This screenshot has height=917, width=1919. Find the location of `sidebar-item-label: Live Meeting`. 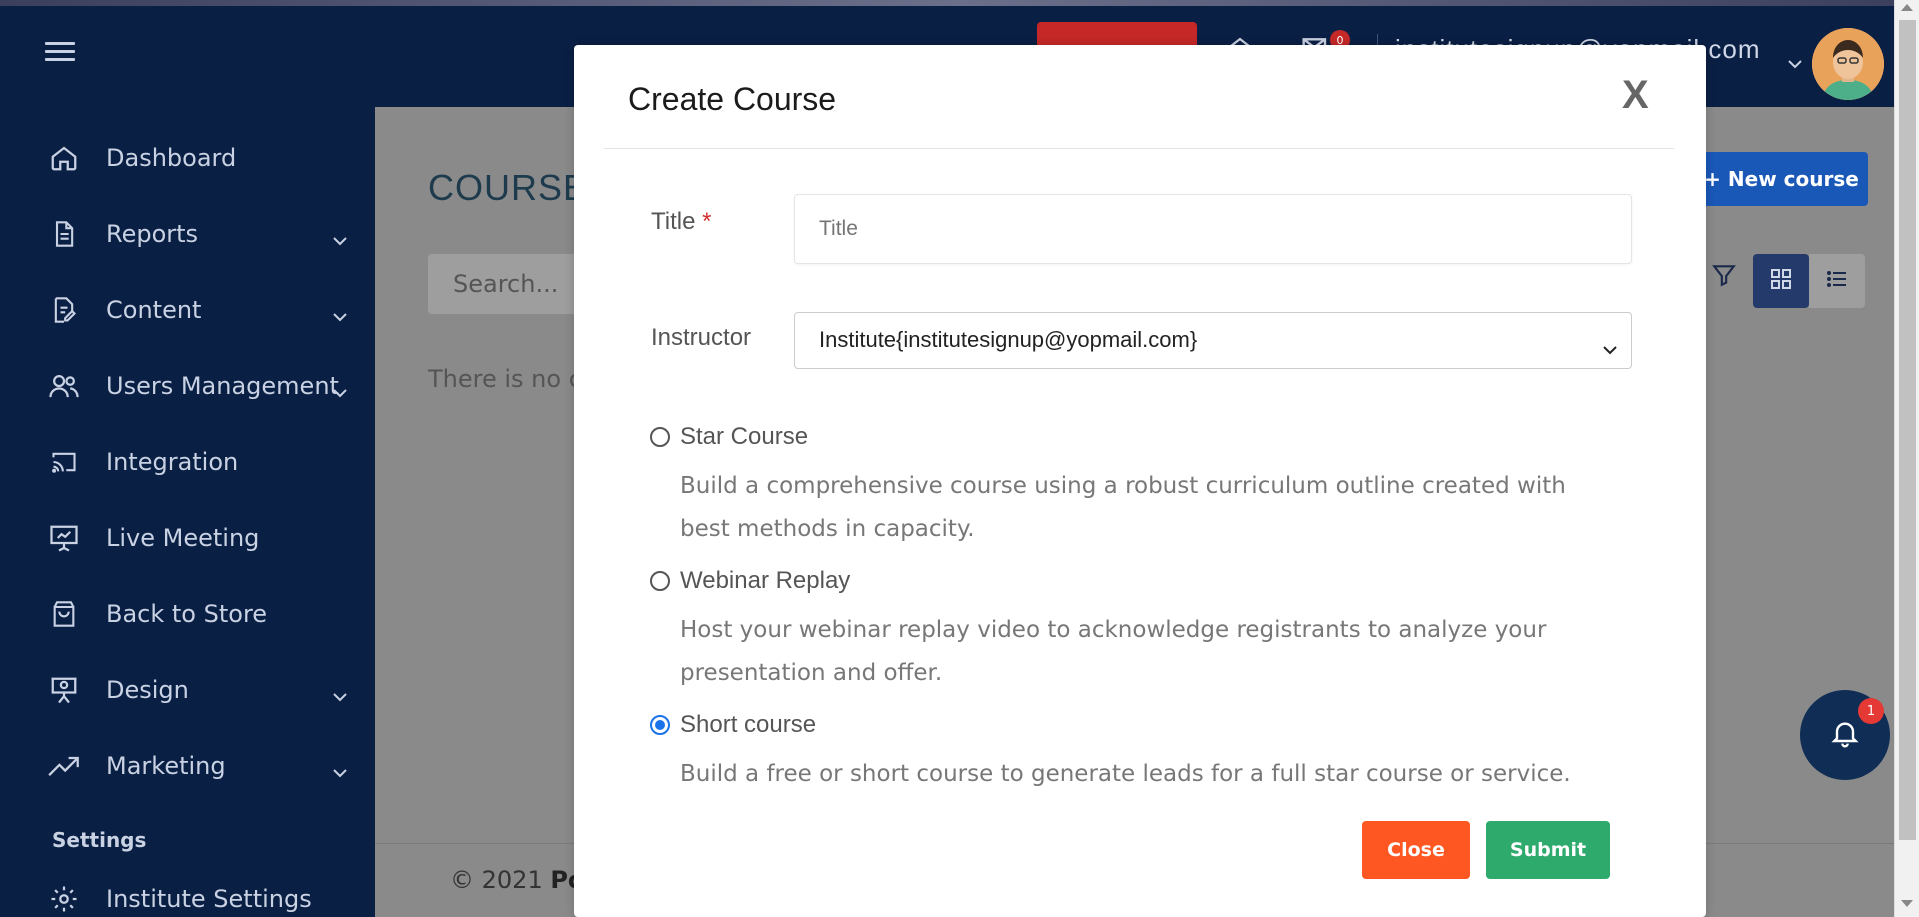

sidebar-item-label: Live Meeting is located at coordinates (183, 538).